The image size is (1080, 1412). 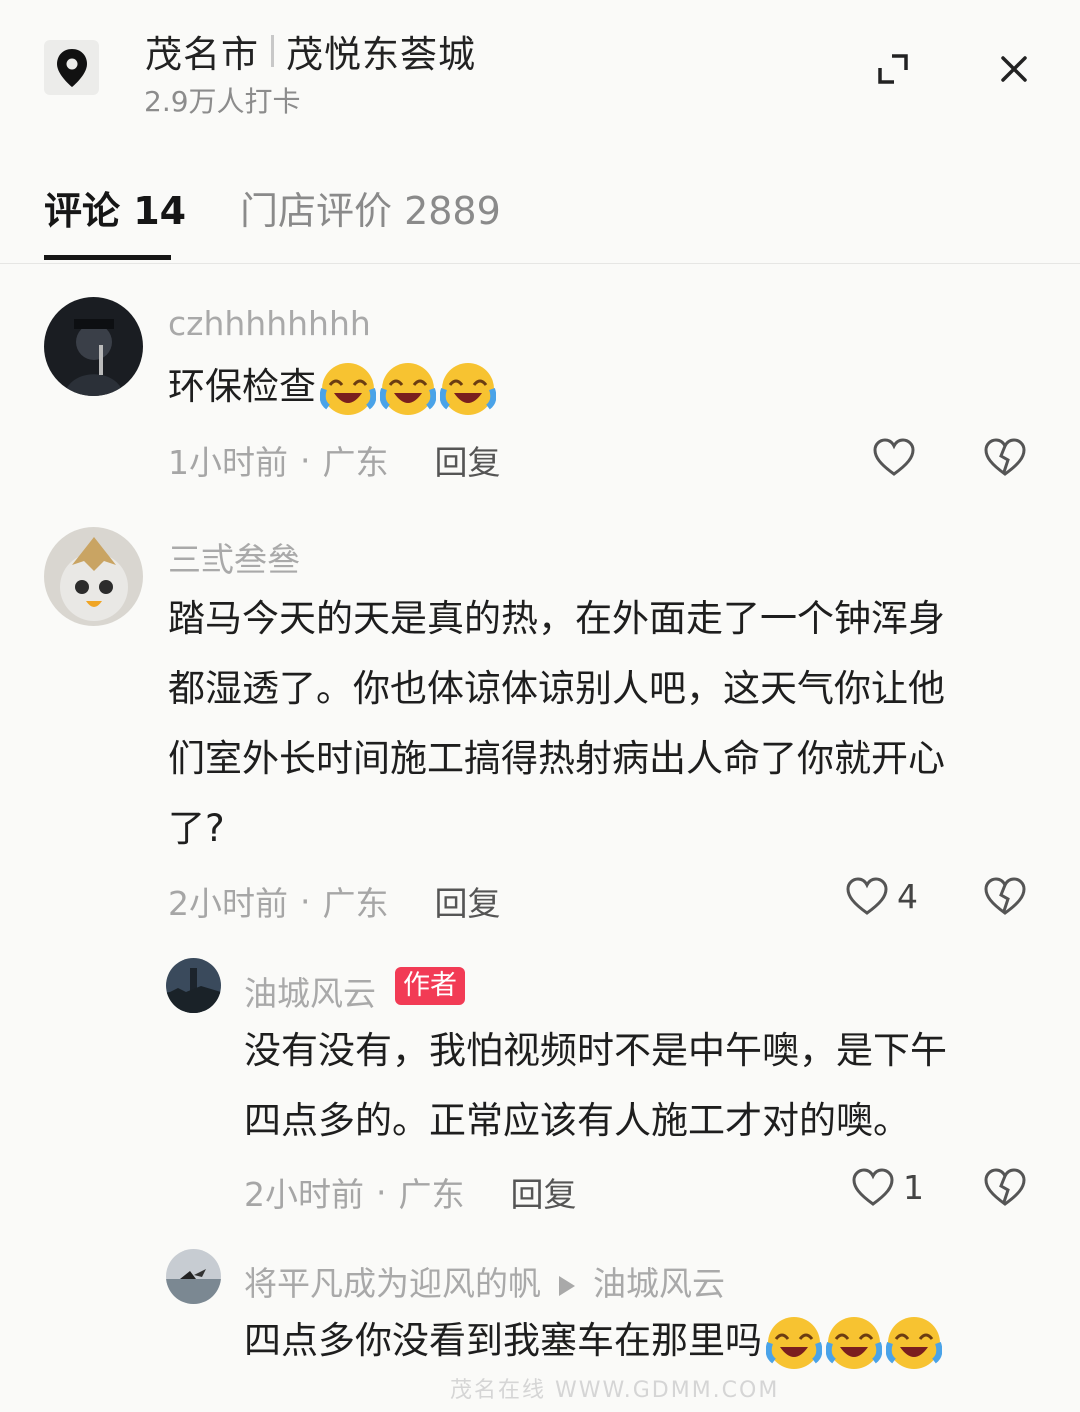 What do you see at coordinates (228, 462) in the screenshot?
I see `comment-time: 1小时前` at bounding box center [228, 462].